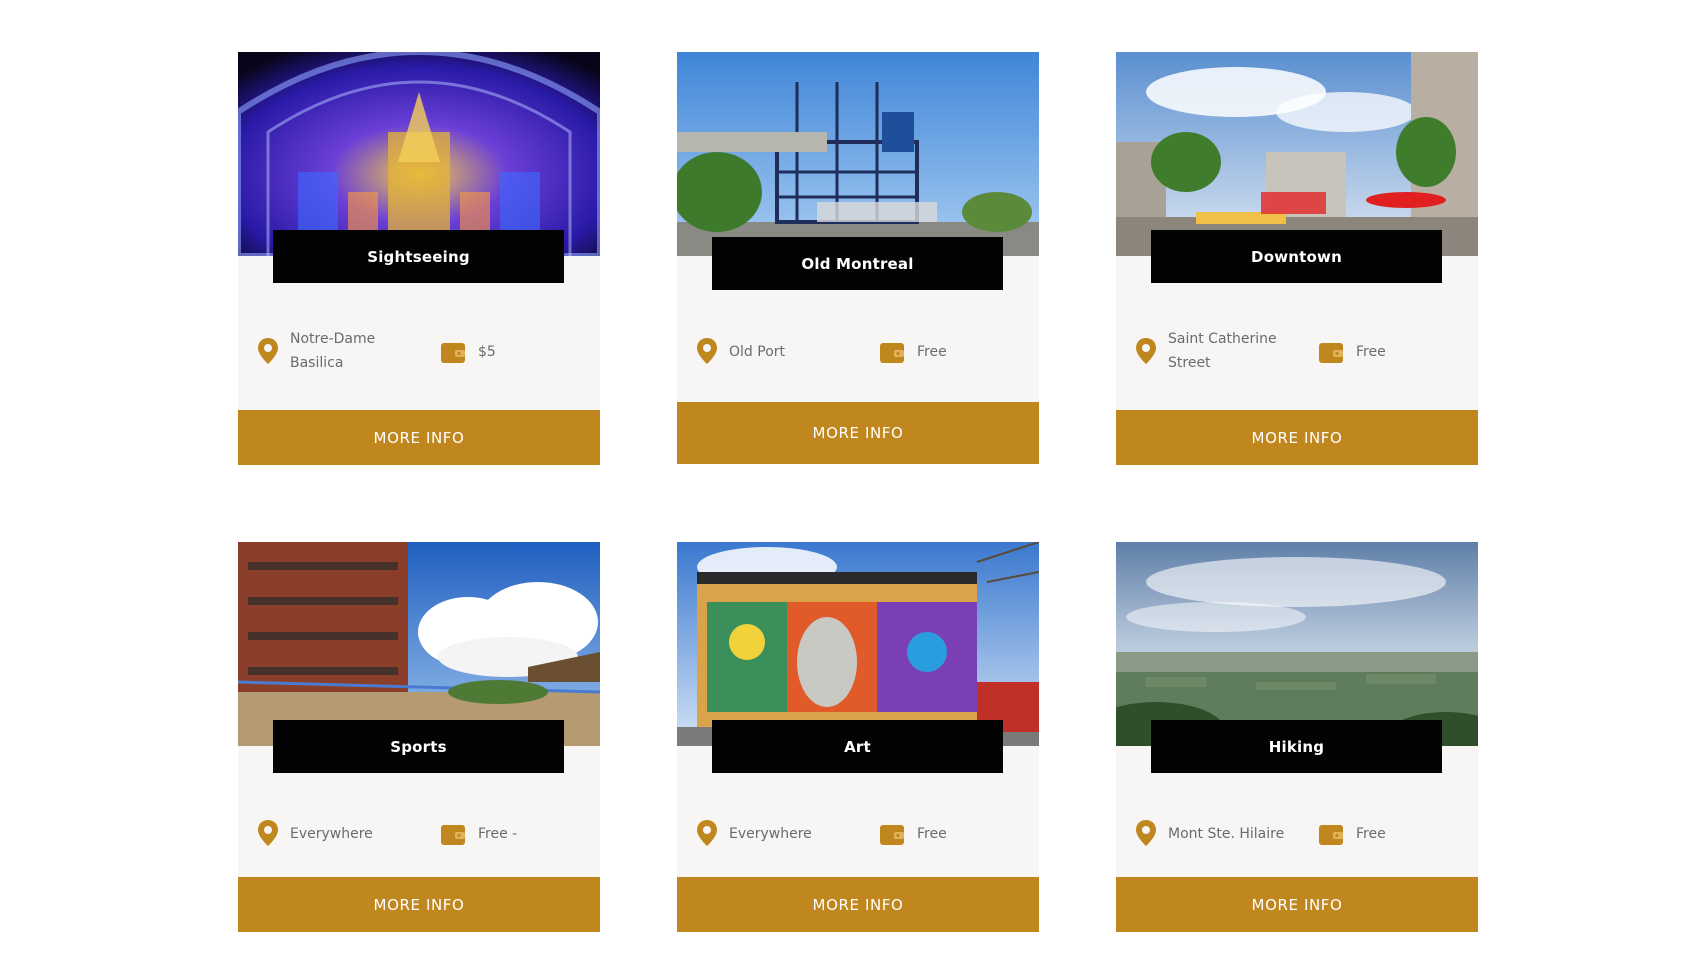 The height and width of the screenshot is (955, 1698). Describe the element at coordinates (498, 834) in the screenshot. I see `price-text: Free -` at that location.